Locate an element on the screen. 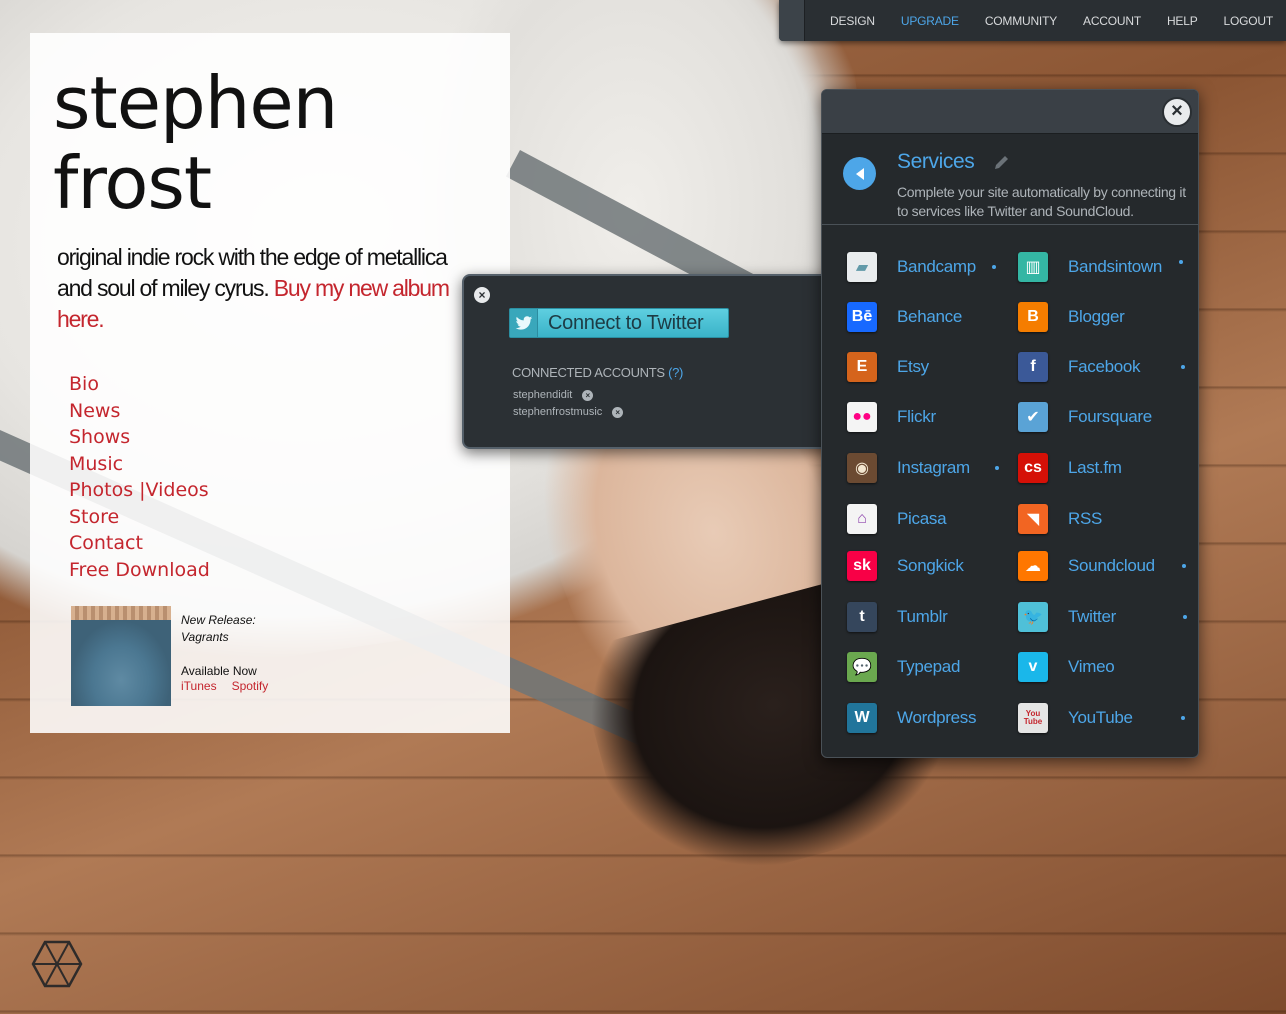 This screenshot has height=1014, width=1286. blogger-icon: B is located at coordinates (1033, 317).